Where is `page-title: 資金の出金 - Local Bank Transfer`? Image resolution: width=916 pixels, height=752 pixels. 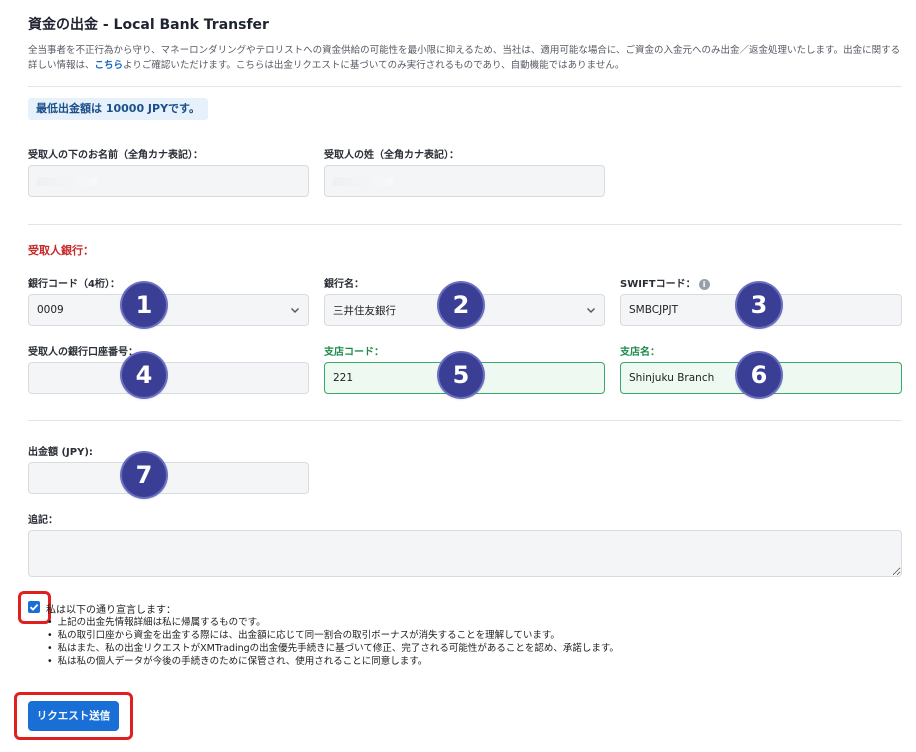 page-title: 資金の出金 - Local Bank Transfer is located at coordinates (148, 25).